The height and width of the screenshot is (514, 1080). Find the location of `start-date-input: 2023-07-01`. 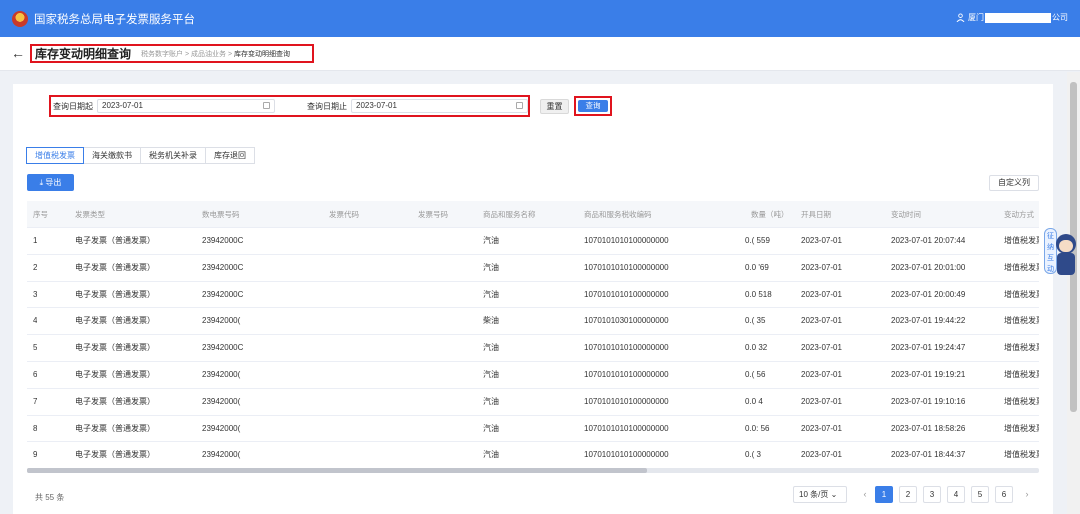

start-date-input: 2023-07-01 is located at coordinates (186, 106).